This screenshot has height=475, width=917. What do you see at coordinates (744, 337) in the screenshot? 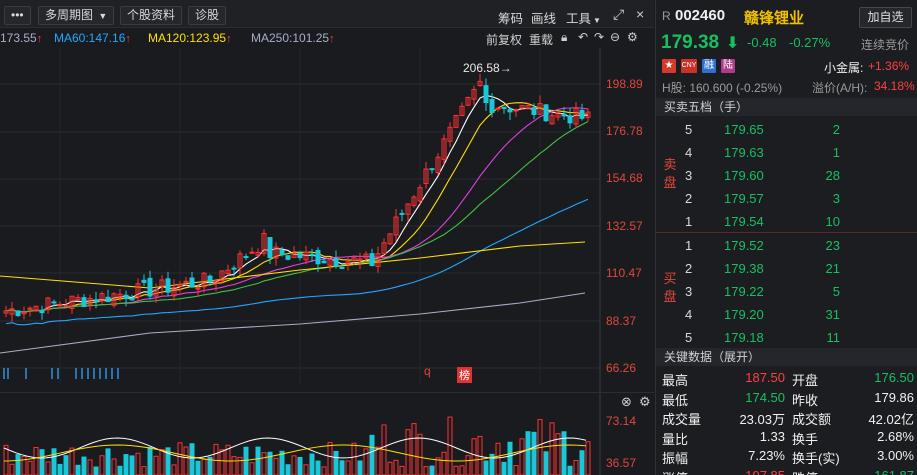
I see `buy-order-price: 179.18` at bounding box center [744, 337].